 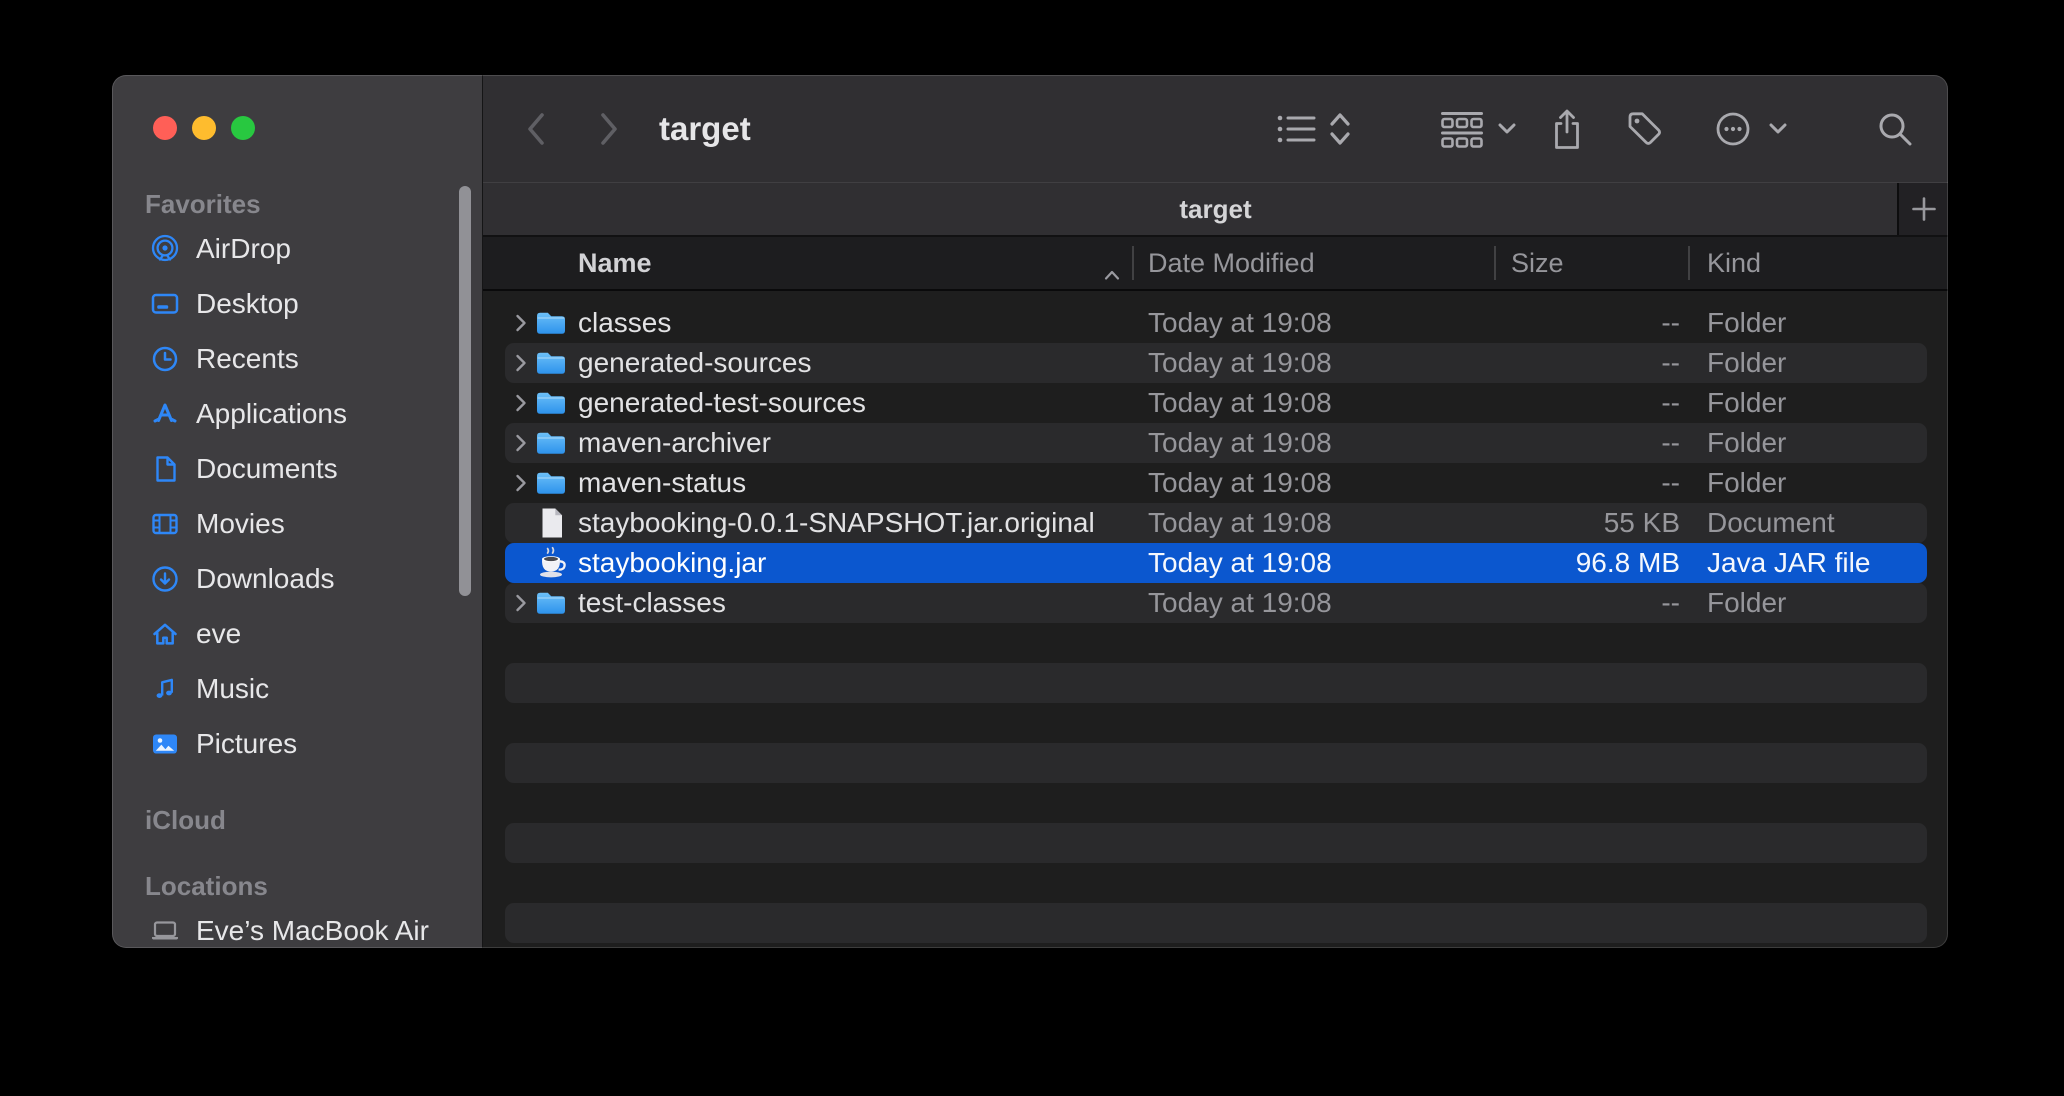 What do you see at coordinates (1231, 263) in the screenshot?
I see `column-header-date-modified: Date Modified` at bounding box center [1231, 263].